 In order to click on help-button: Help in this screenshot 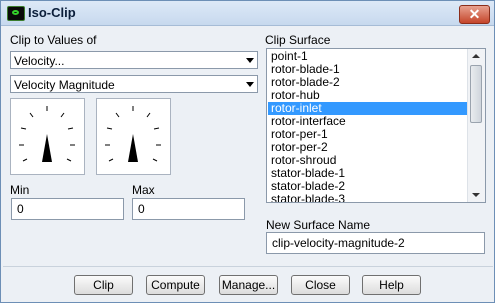, I will do `click(391, 285)`.